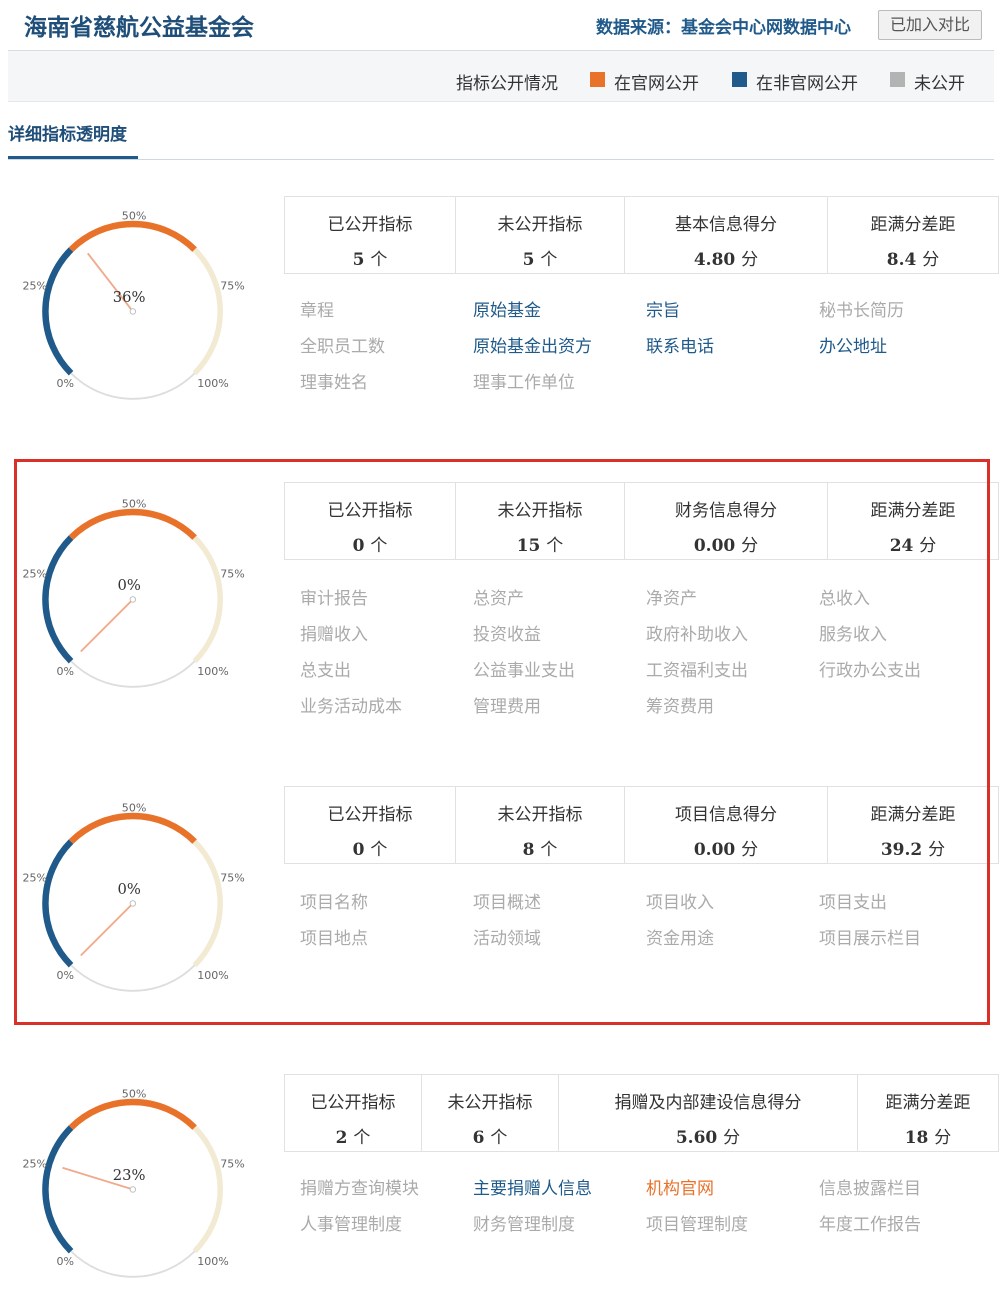  I want to click on transparency-gauge: 0% 25% 50% 75% 100% 23%, so click(133, 1182).